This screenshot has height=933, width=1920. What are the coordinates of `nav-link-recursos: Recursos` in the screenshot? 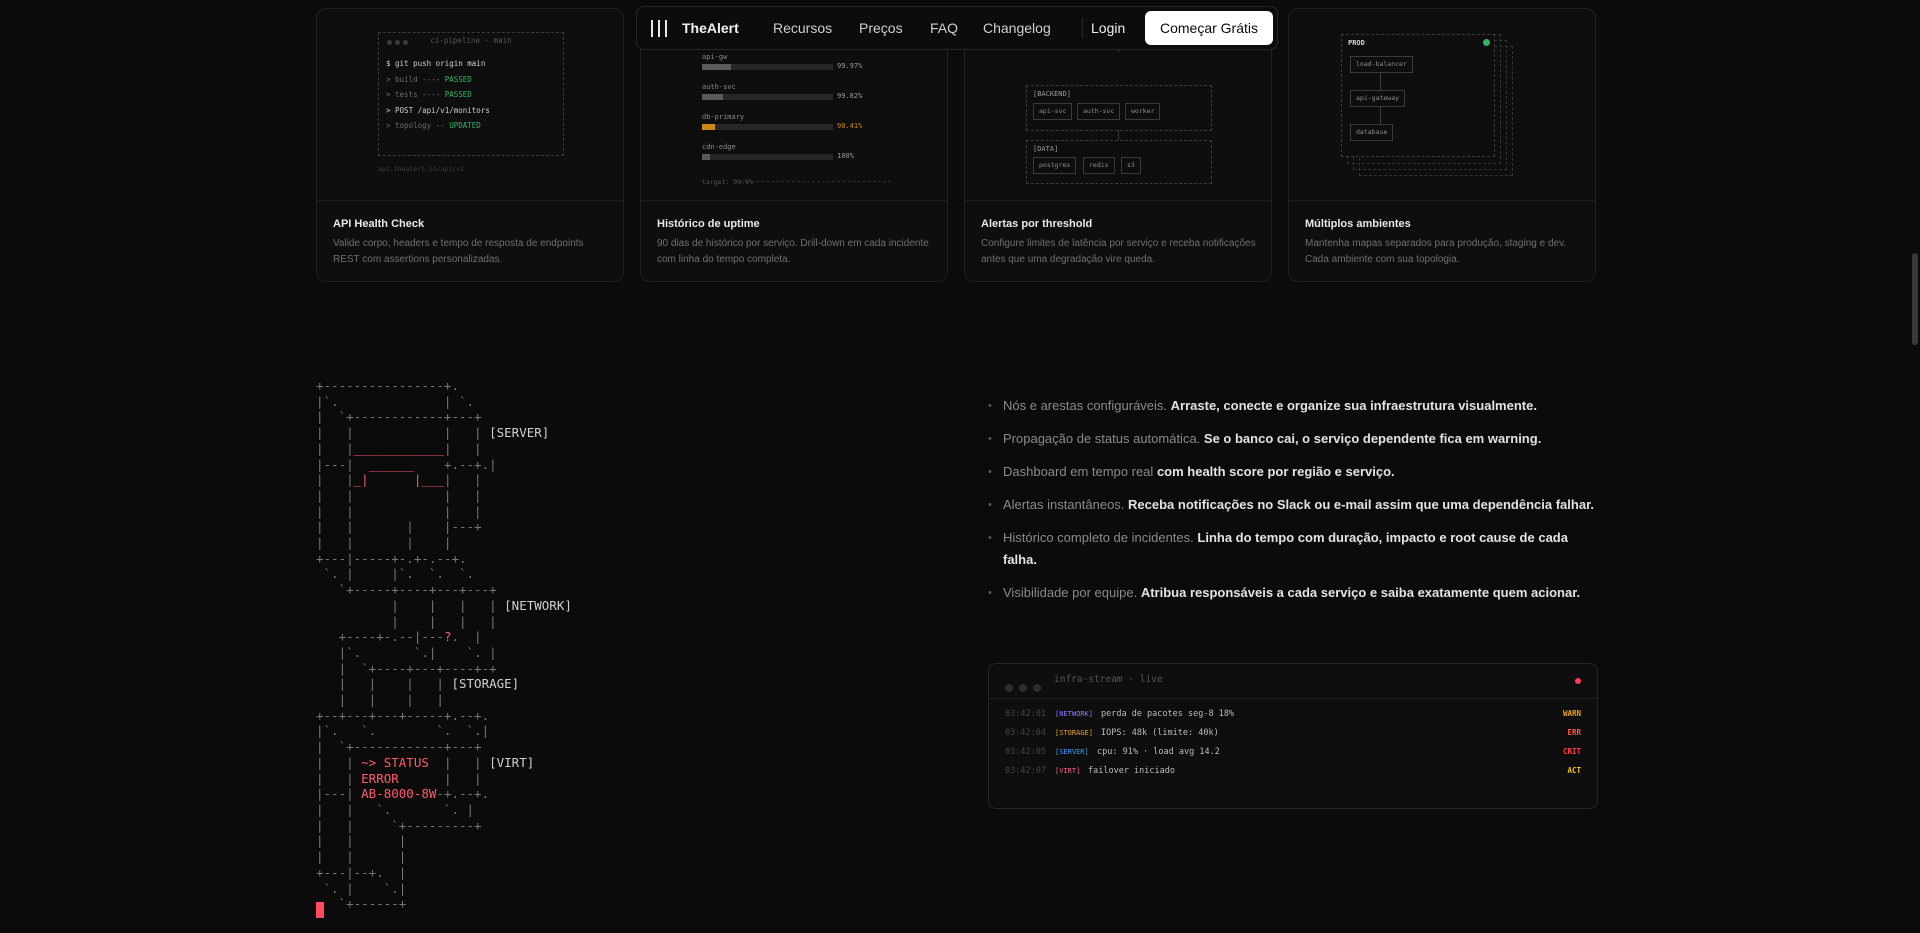 It's located at (802, 28).